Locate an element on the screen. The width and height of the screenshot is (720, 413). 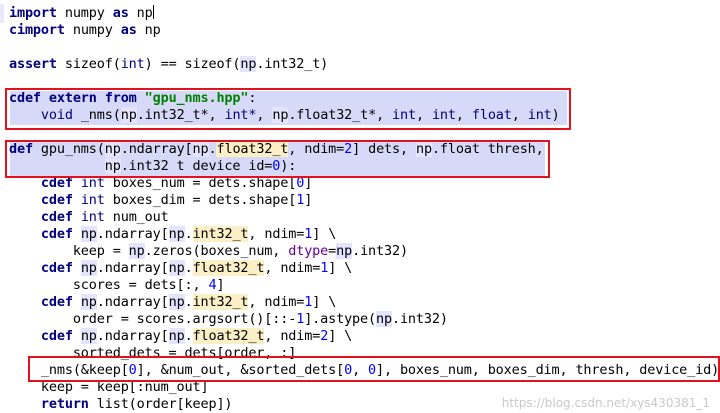
code-line: scores = dets[:, 4] is located at coordinates (117, 285).